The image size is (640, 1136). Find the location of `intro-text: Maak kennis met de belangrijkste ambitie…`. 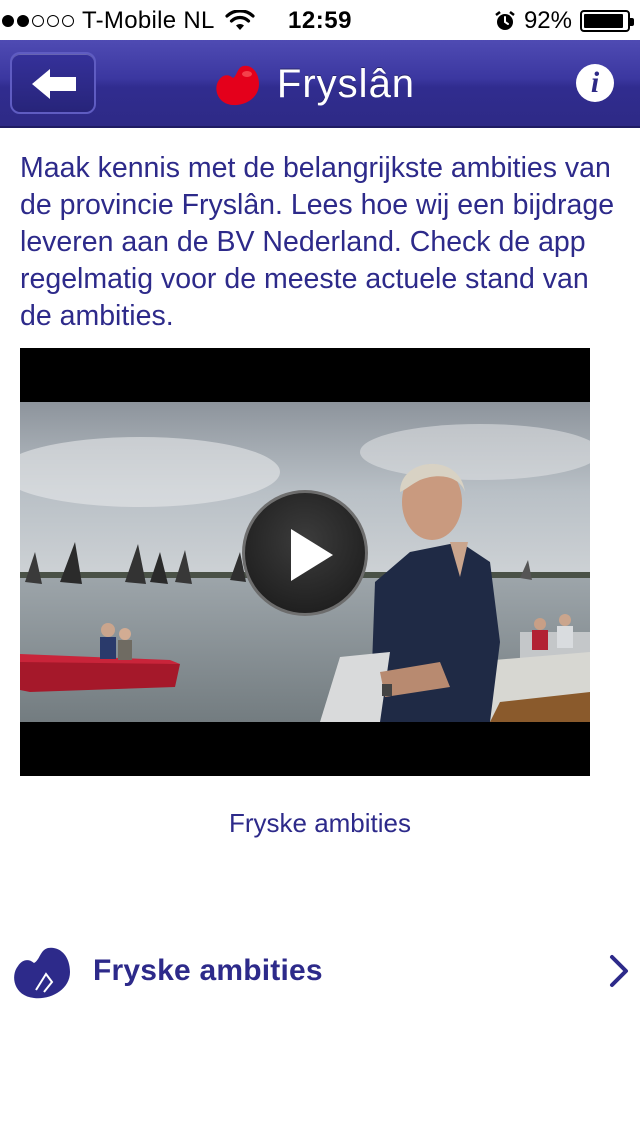

intro-text: Maak kennis met de belangrijkste ambitie… is located at coordinates (317, 242).